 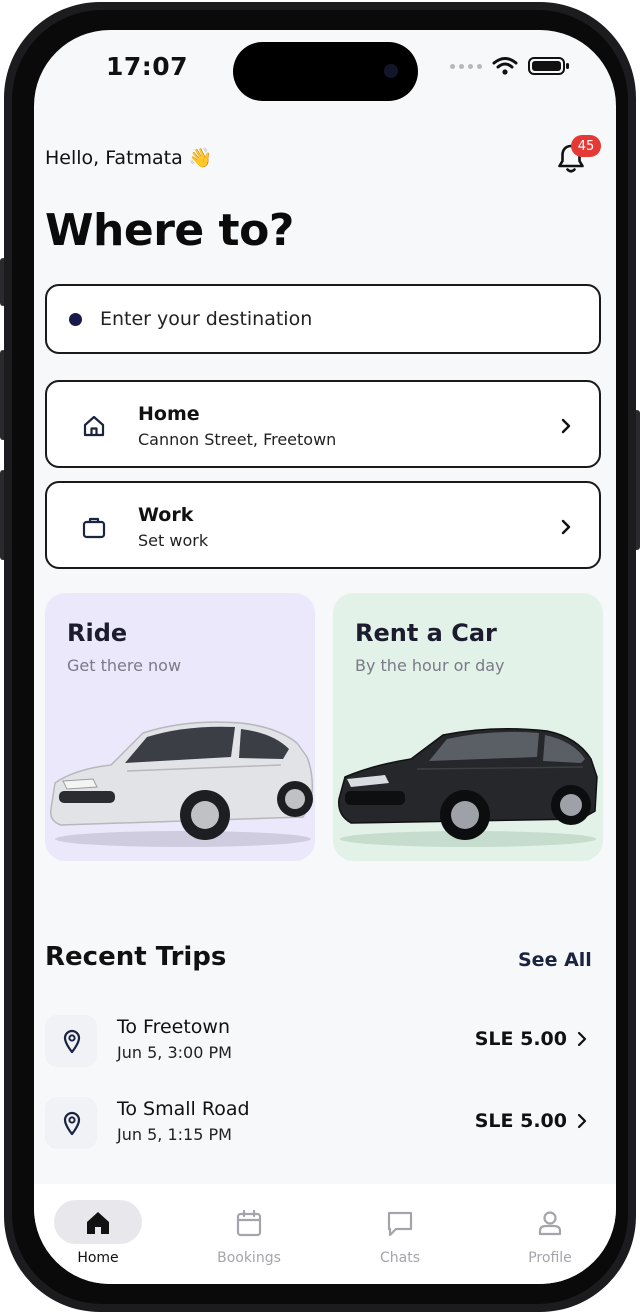 I want to click on recent-trip-item: To Freetown Jun 5, 3:00 PM SLE 5.00, so click(x=323, y=1042).